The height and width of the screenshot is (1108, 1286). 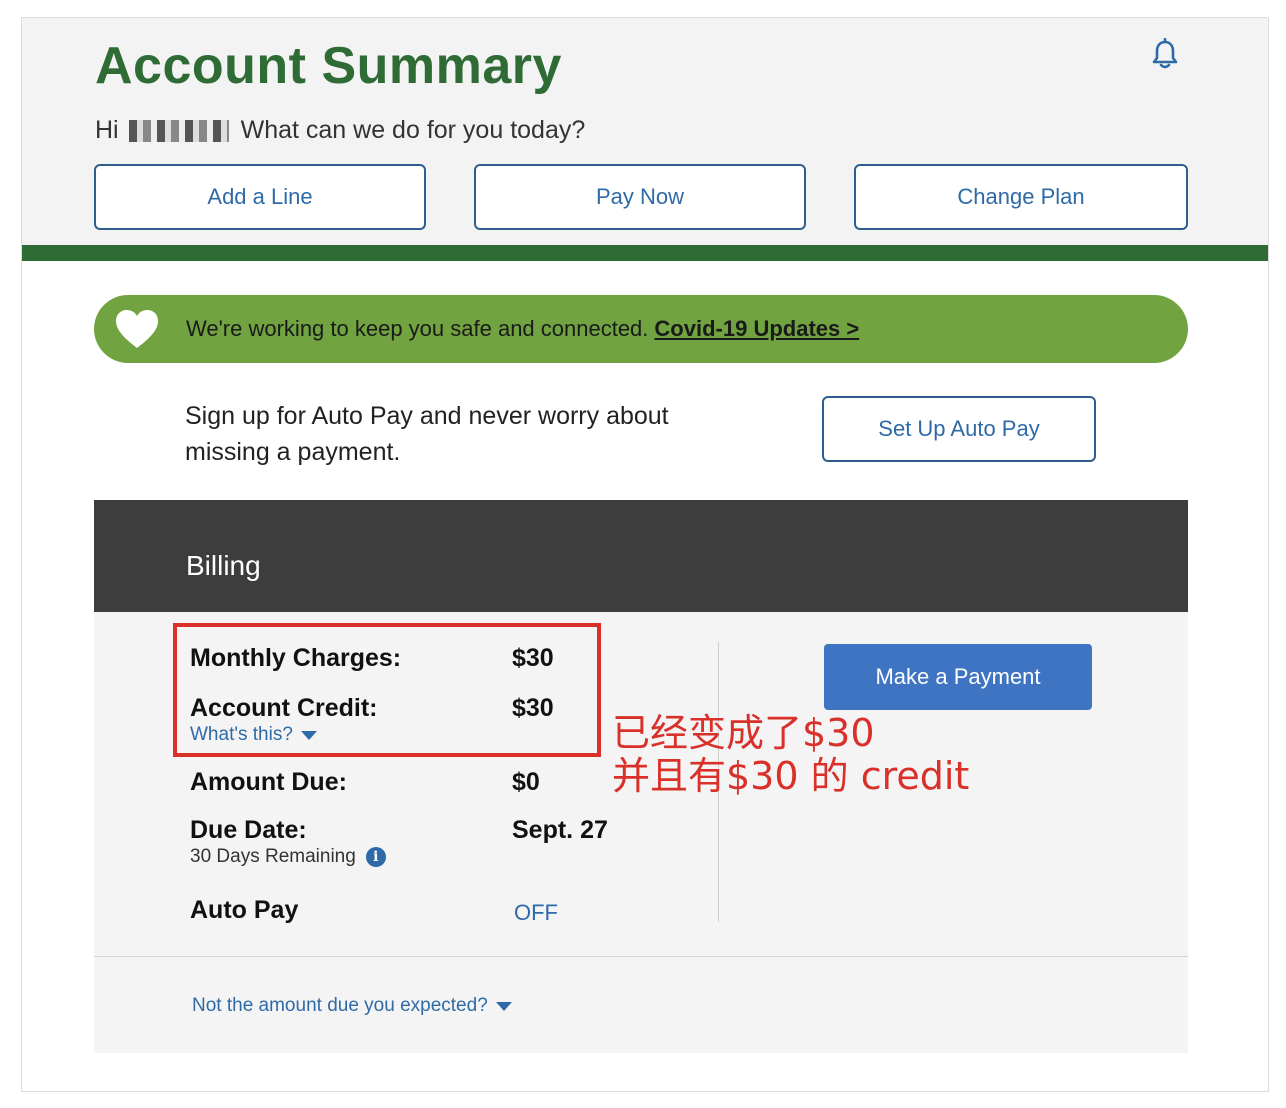 What do you see at coordinates (340, 1005) in the screenshot?
I see `amount-expected-label: Not the amount due you expected?` at bounding box center [340, 1005].